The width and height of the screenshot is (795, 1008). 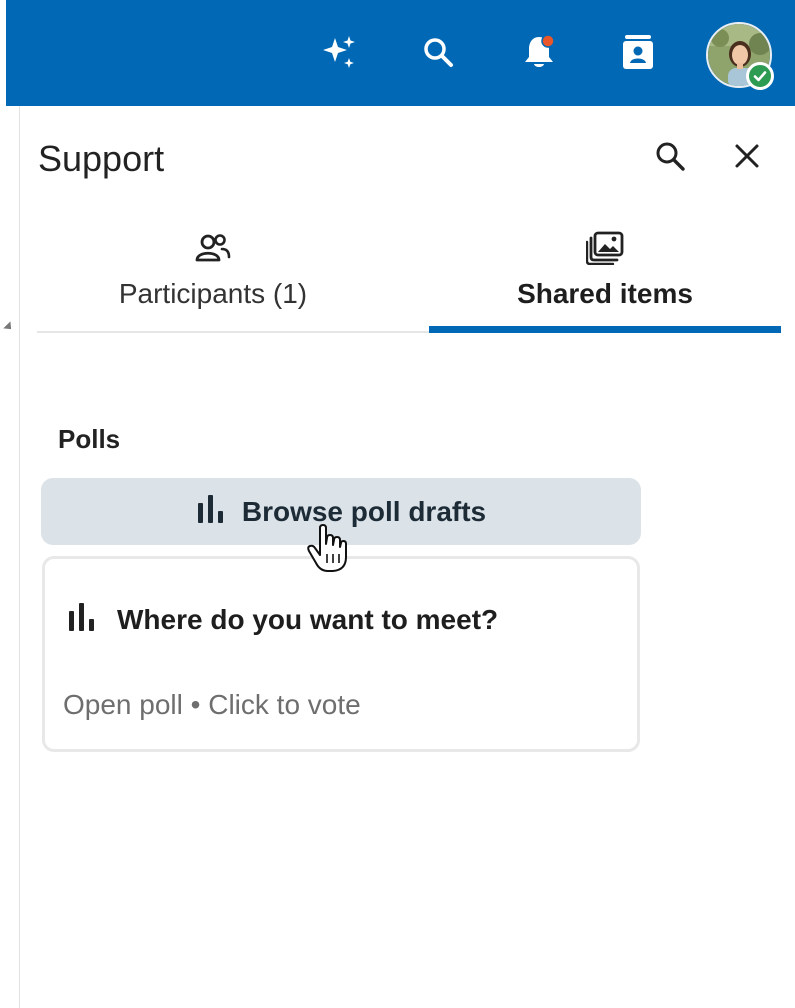 What do you see at coordinates (409, 274) in the screenshot?
I see `panel-tabs: Participants (1) Shared items` at bounding box center [409, 274].